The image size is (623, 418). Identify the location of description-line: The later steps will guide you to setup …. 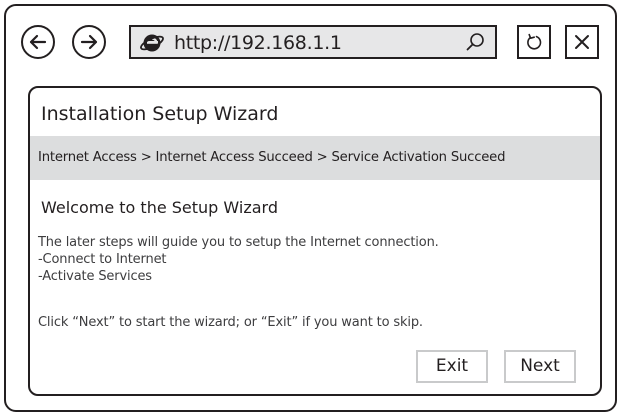
(238, 242).